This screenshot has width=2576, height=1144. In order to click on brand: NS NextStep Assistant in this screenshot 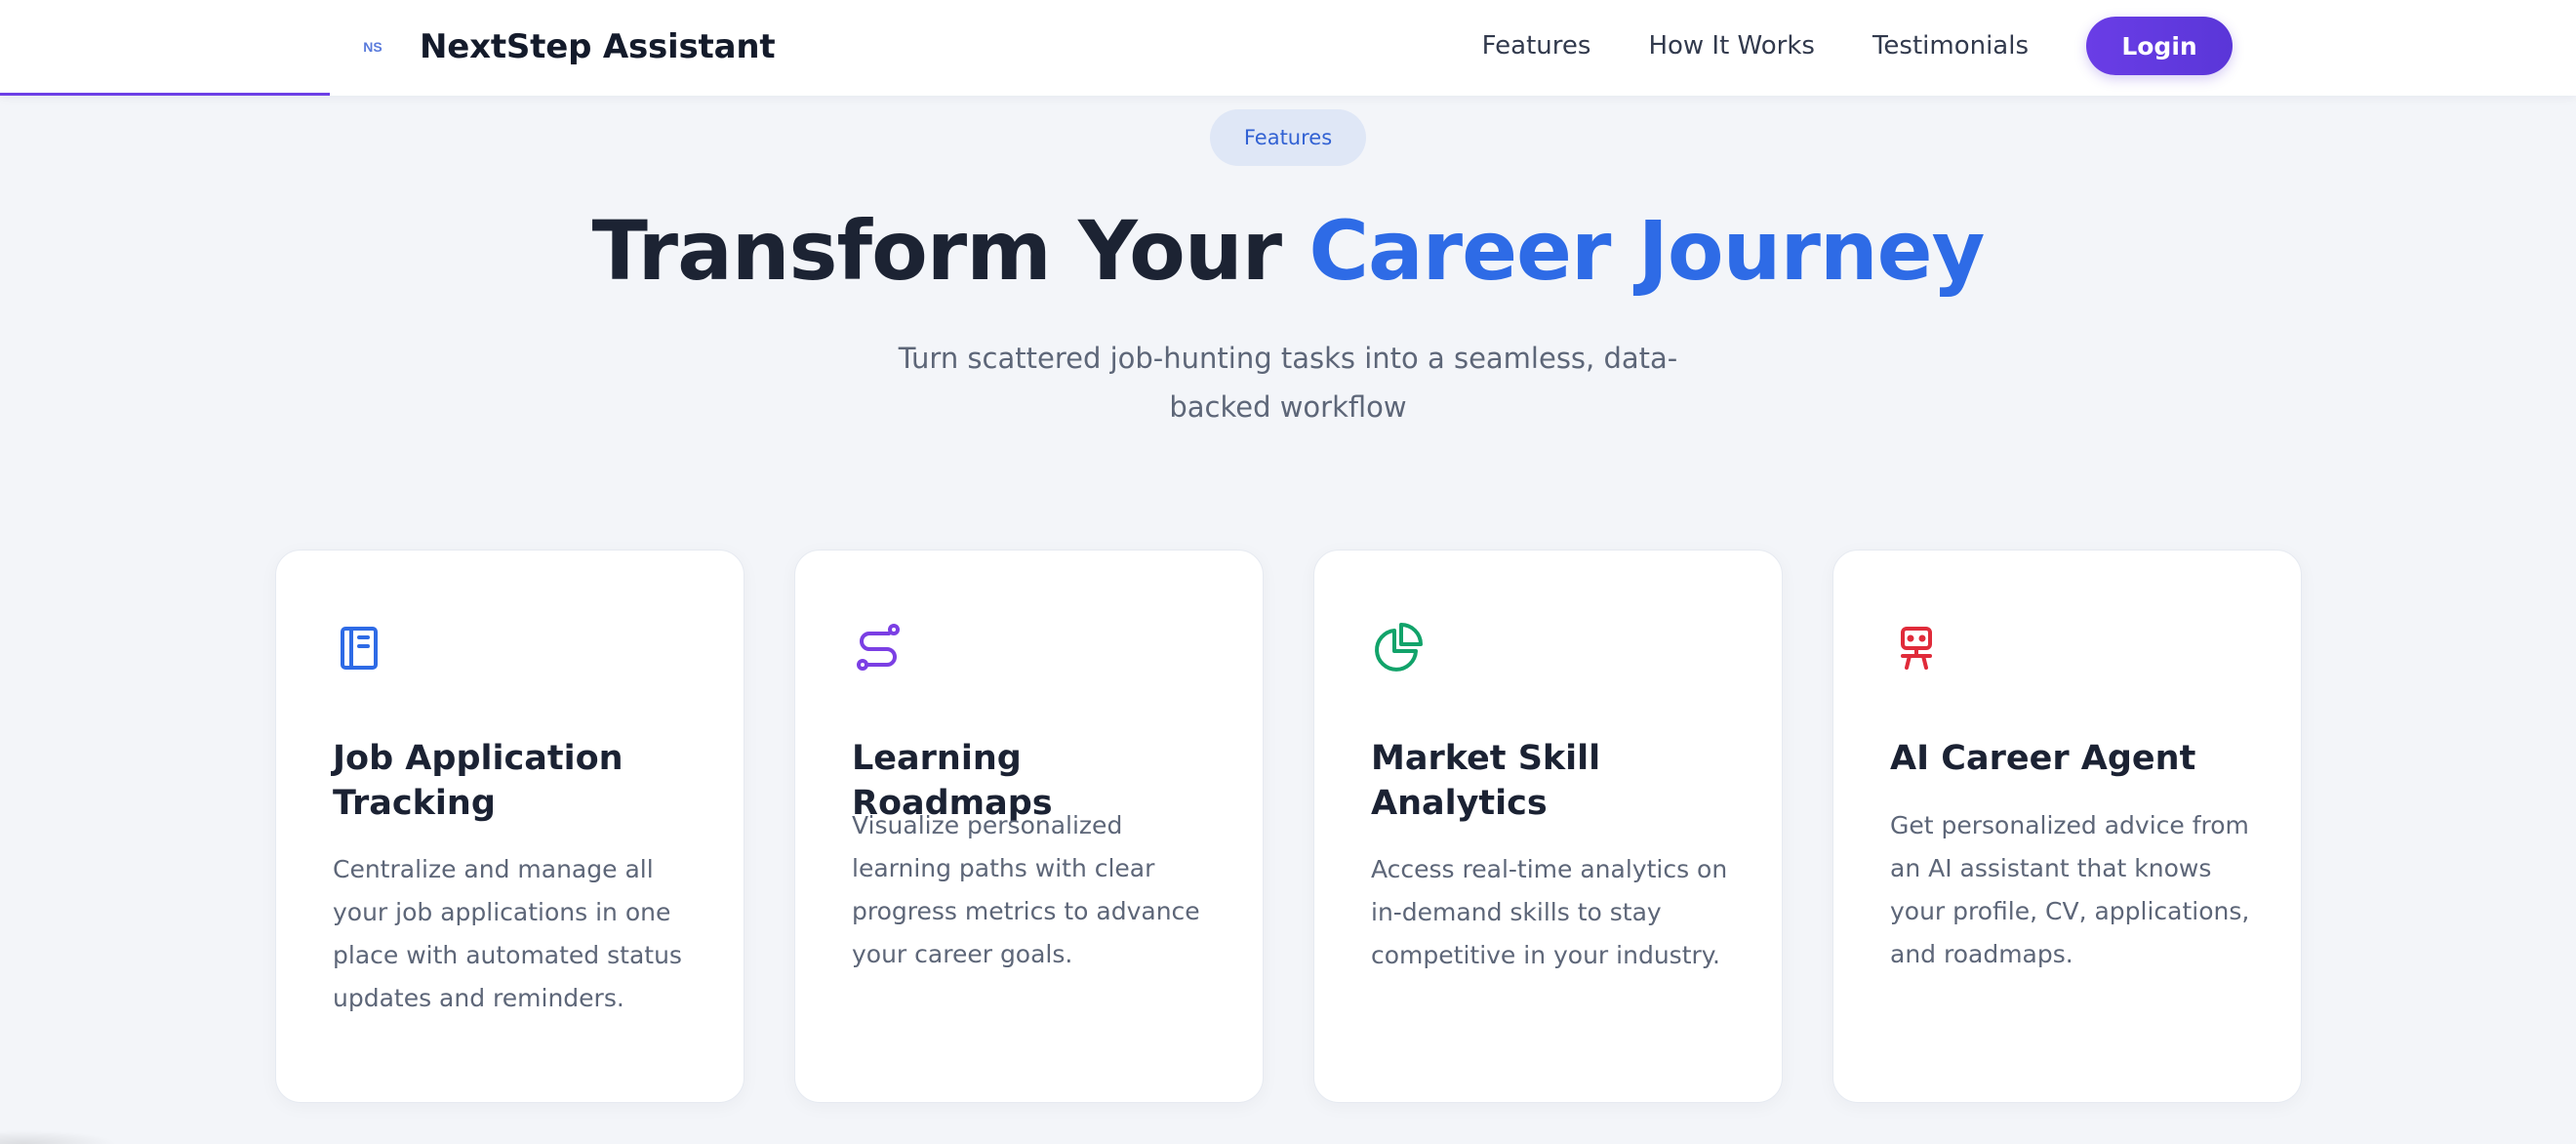, I will do `click(564, 46)`.